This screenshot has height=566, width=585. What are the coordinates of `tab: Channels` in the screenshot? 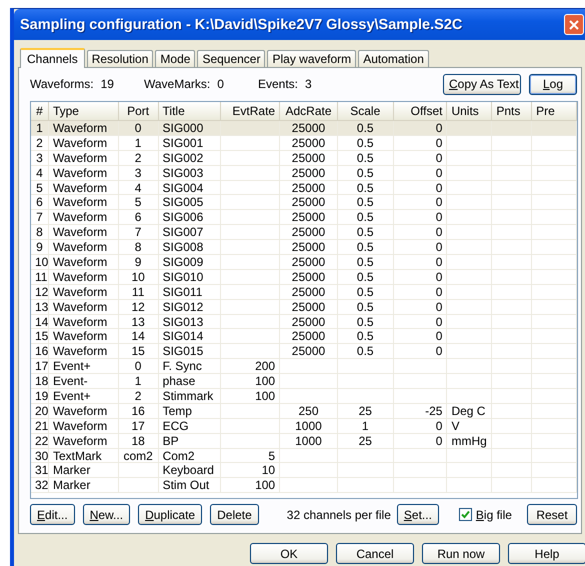 It's located at (52, 58).